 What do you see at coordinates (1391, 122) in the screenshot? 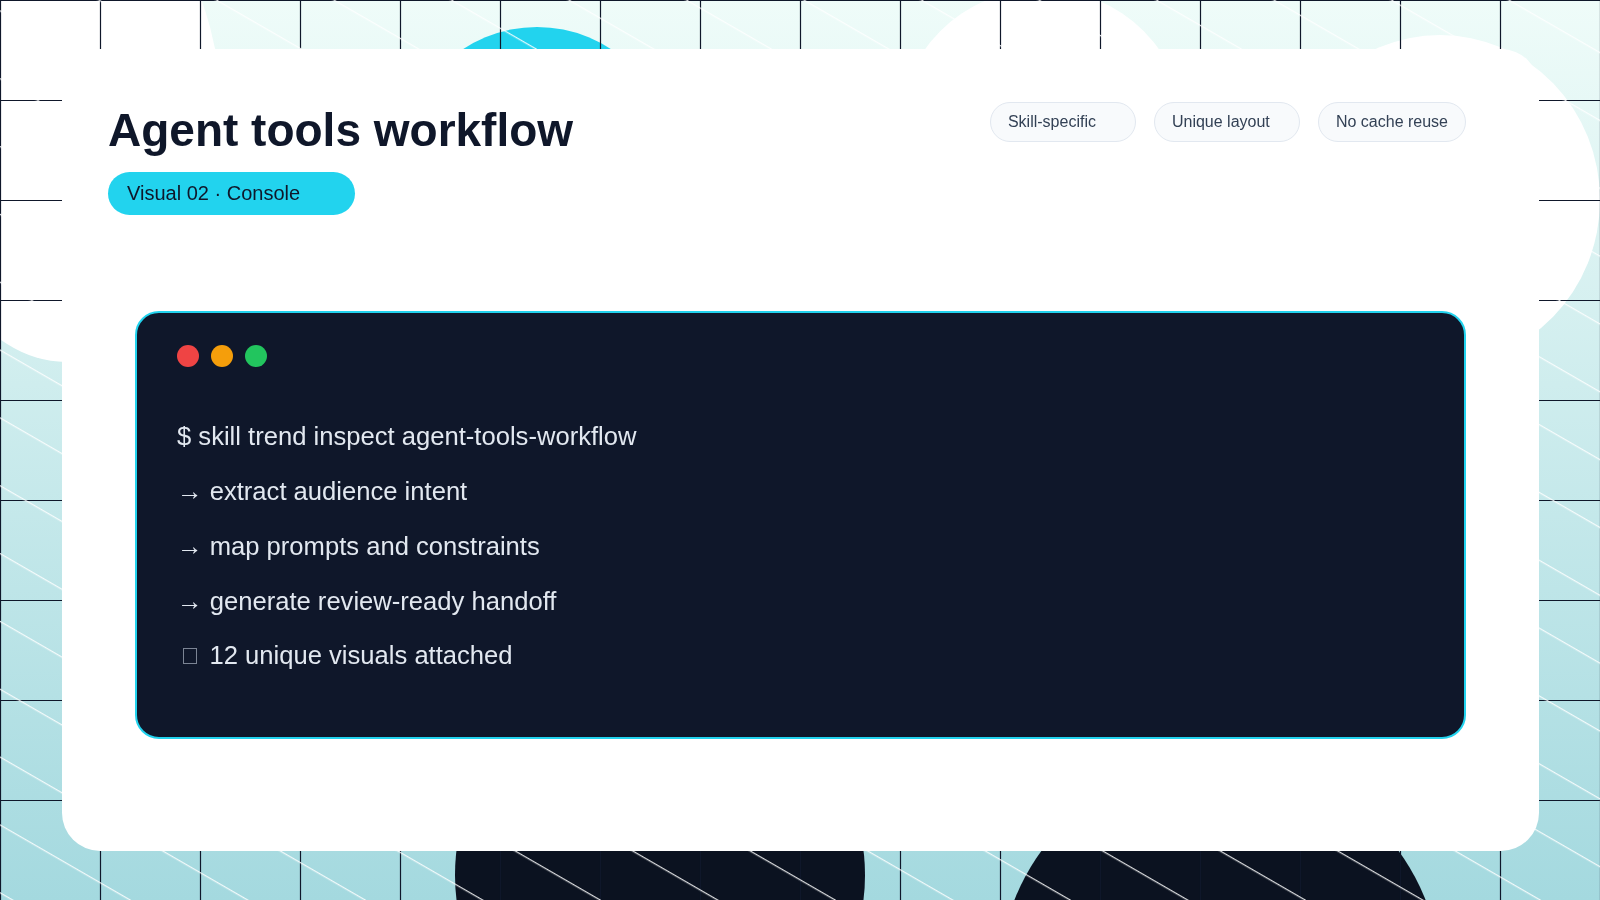
I see `feature-tag: No cache reuse` at bounding box center [1391, 122].